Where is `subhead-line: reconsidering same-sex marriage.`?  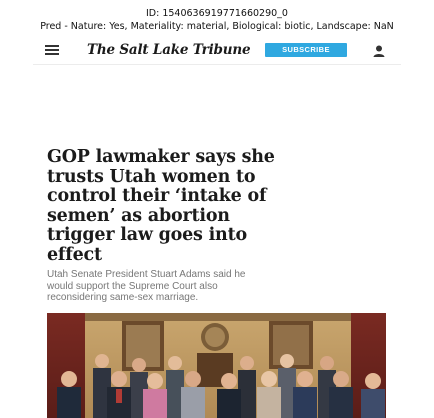 subhead-line: reconsidering same-sex marriage. is located at coordinates (123, 297).